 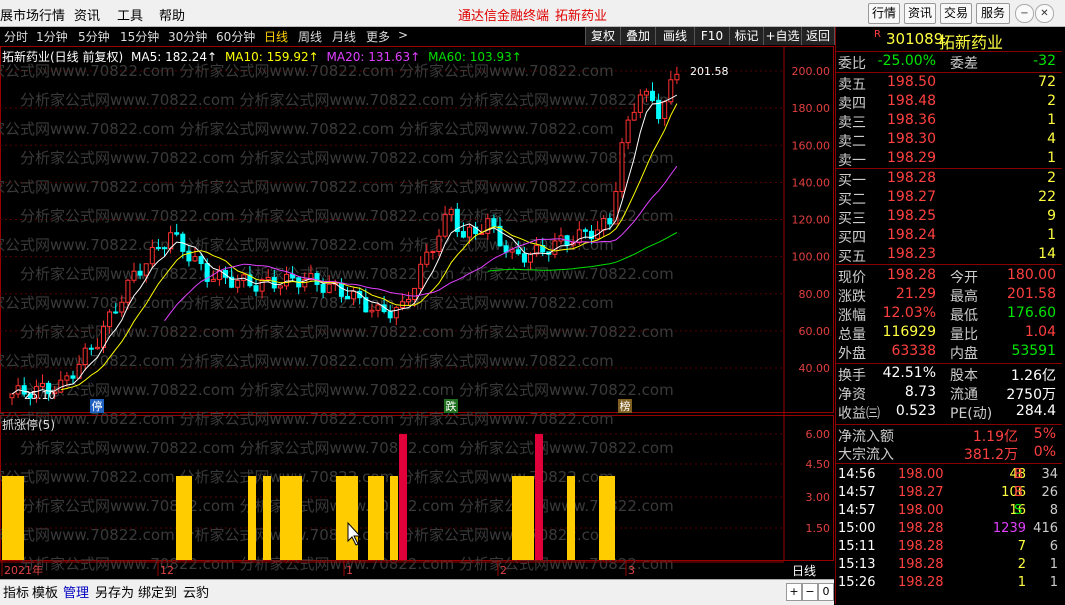 I want to click on day-line-label: 日线, so click(x=812, y=570).